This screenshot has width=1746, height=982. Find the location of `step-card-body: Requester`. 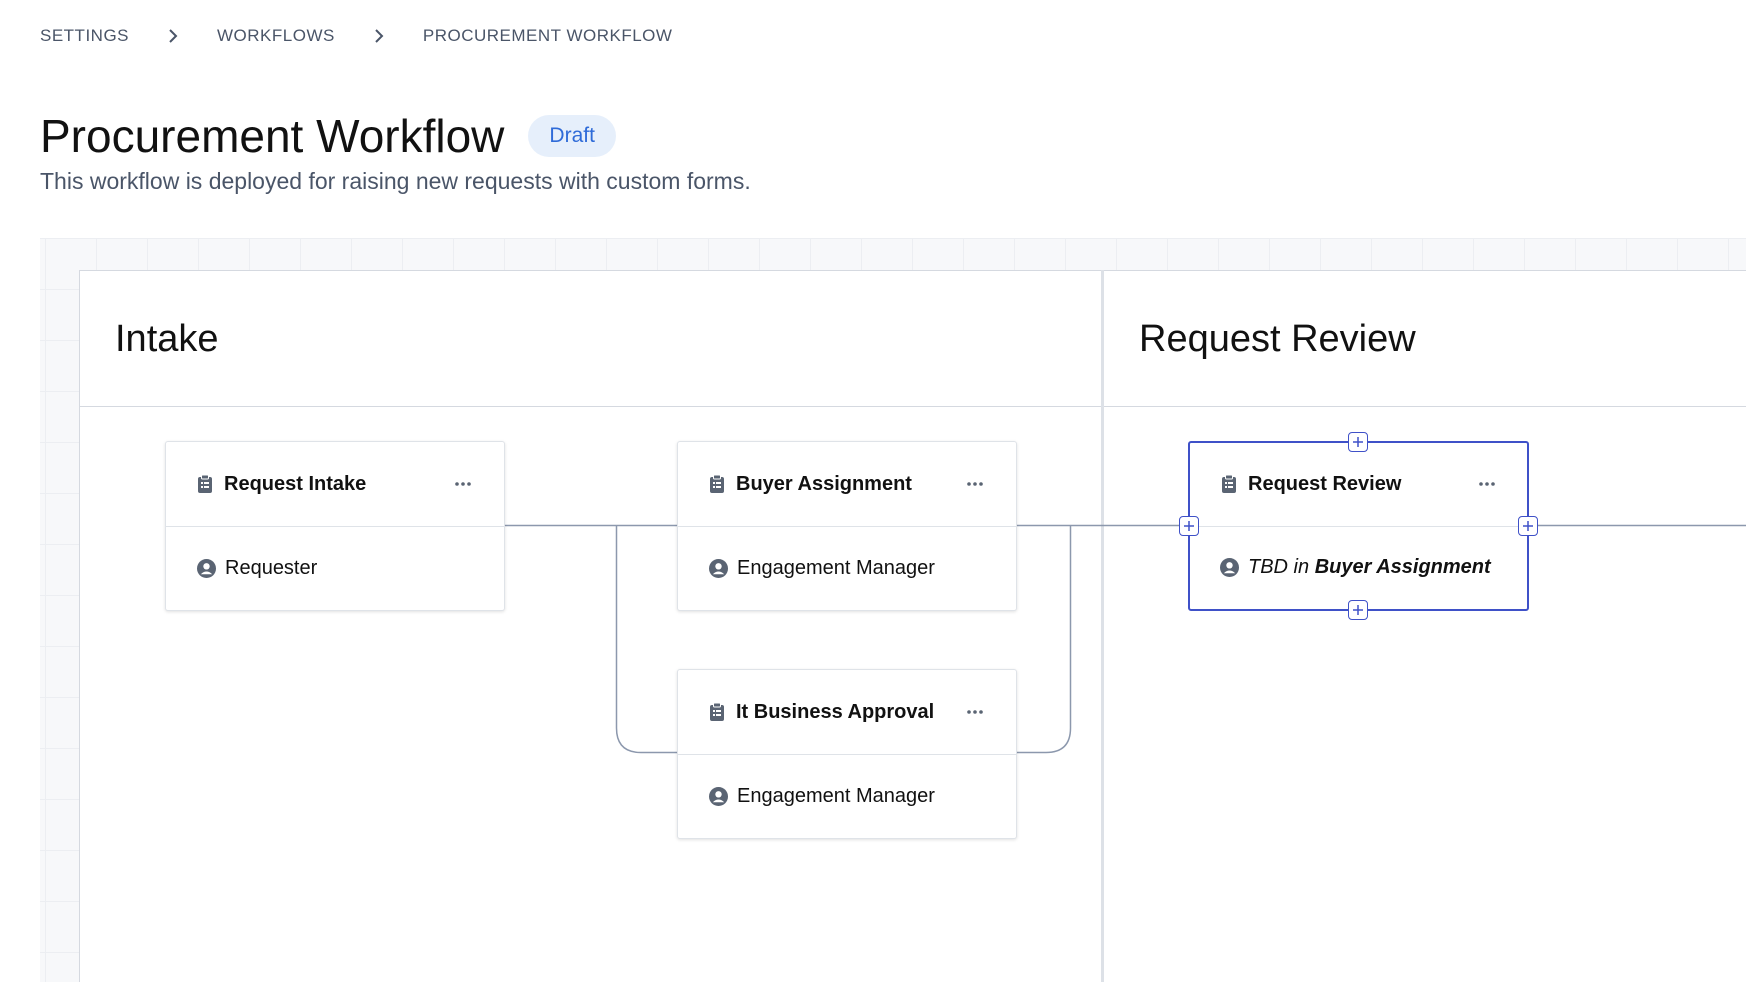

step-card-body: Requester is located at coordinates (335, 568).